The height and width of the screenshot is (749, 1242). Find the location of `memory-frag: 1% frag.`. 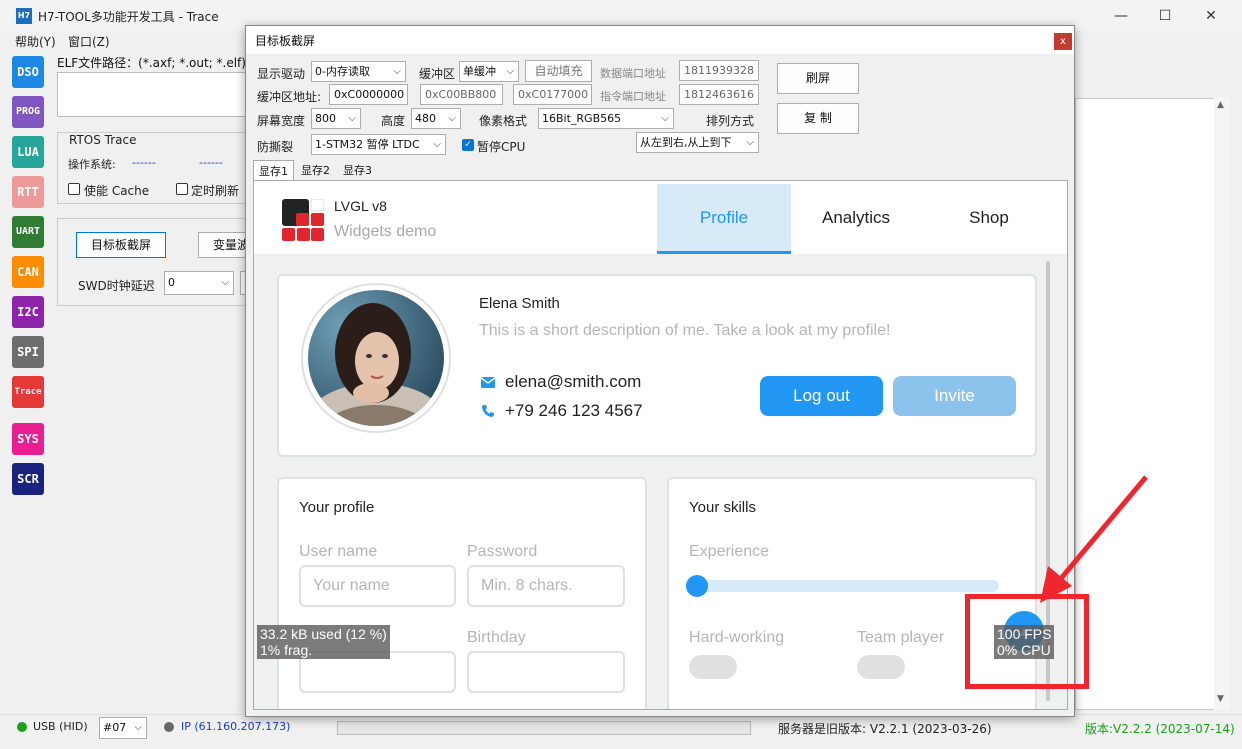

memory-frag: 1% frag. is located at coordinates (286, 650).